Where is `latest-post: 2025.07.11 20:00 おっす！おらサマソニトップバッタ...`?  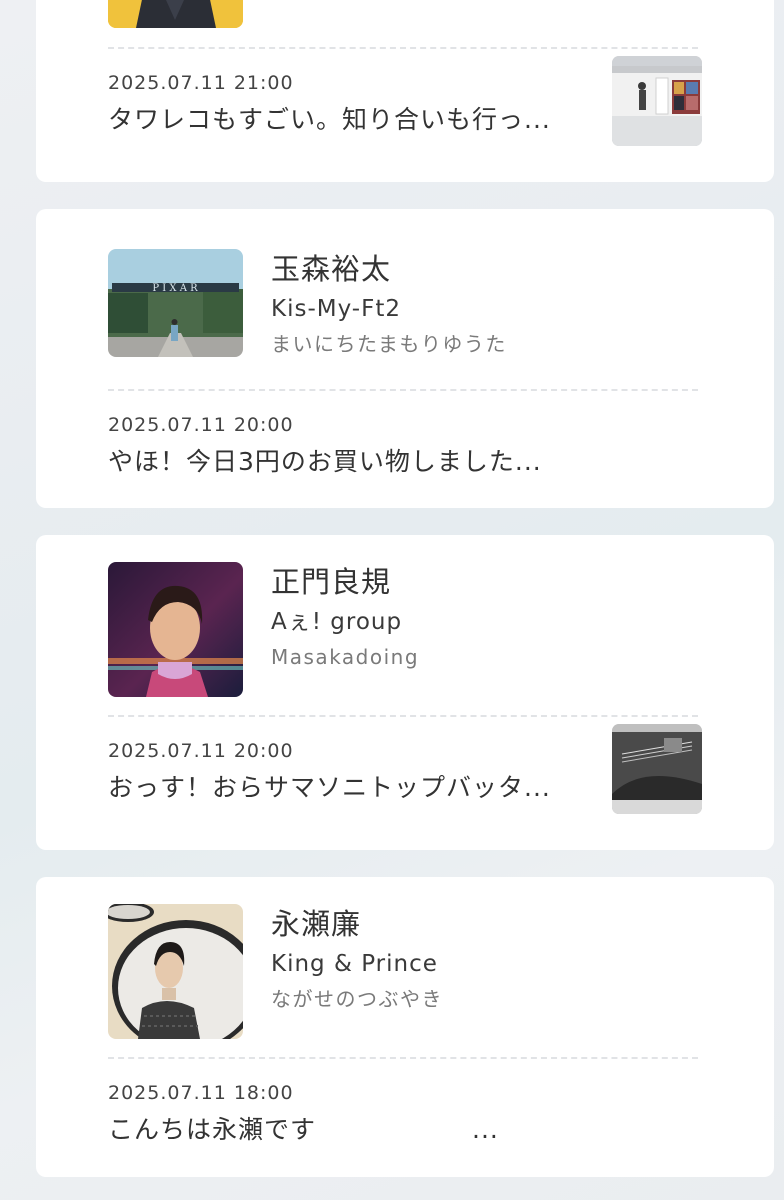
latest-post: 2025.07.11 20:00 おっす！おらサマソニトップバッタ... is located at coordinates (405, 776).